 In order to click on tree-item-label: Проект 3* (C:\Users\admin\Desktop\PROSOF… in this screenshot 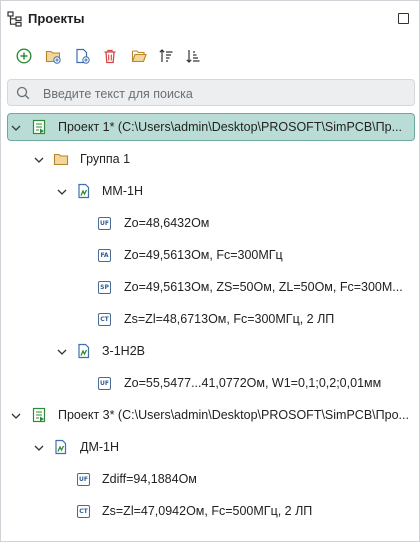, I will do `click(233, 415)`.